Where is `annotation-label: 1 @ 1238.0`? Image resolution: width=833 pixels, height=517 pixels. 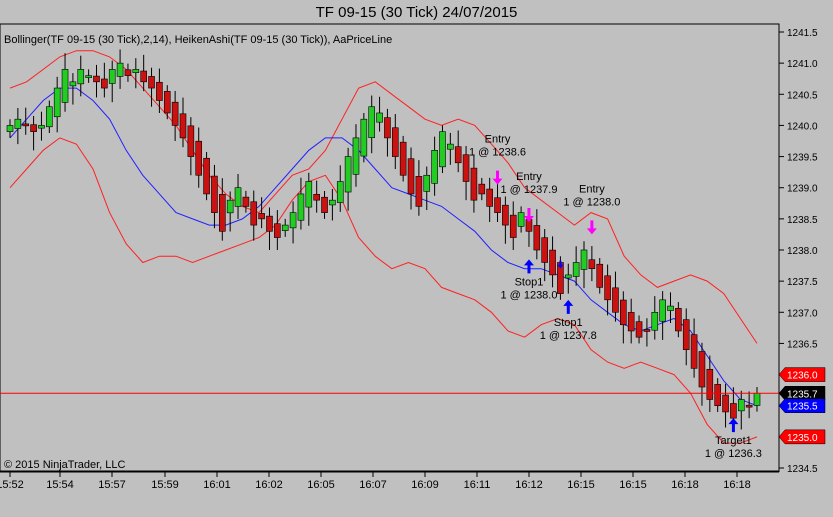 annotation-label: 1 @ 1238.0 is located at coordinates (528, 295).